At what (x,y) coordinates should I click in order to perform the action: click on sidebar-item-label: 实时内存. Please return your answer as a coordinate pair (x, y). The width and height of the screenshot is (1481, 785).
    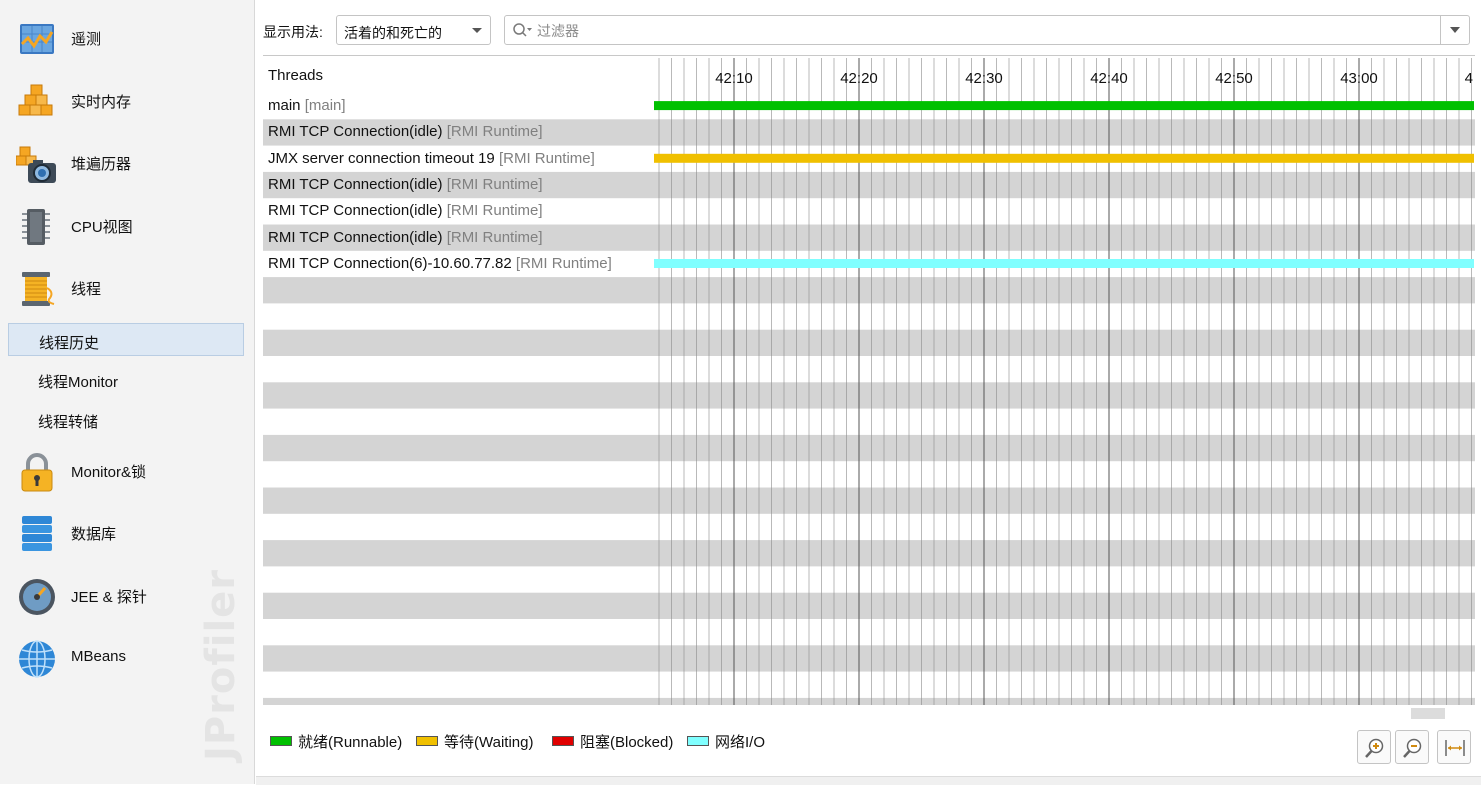
    Looking at the image, I should click on (101, 102).